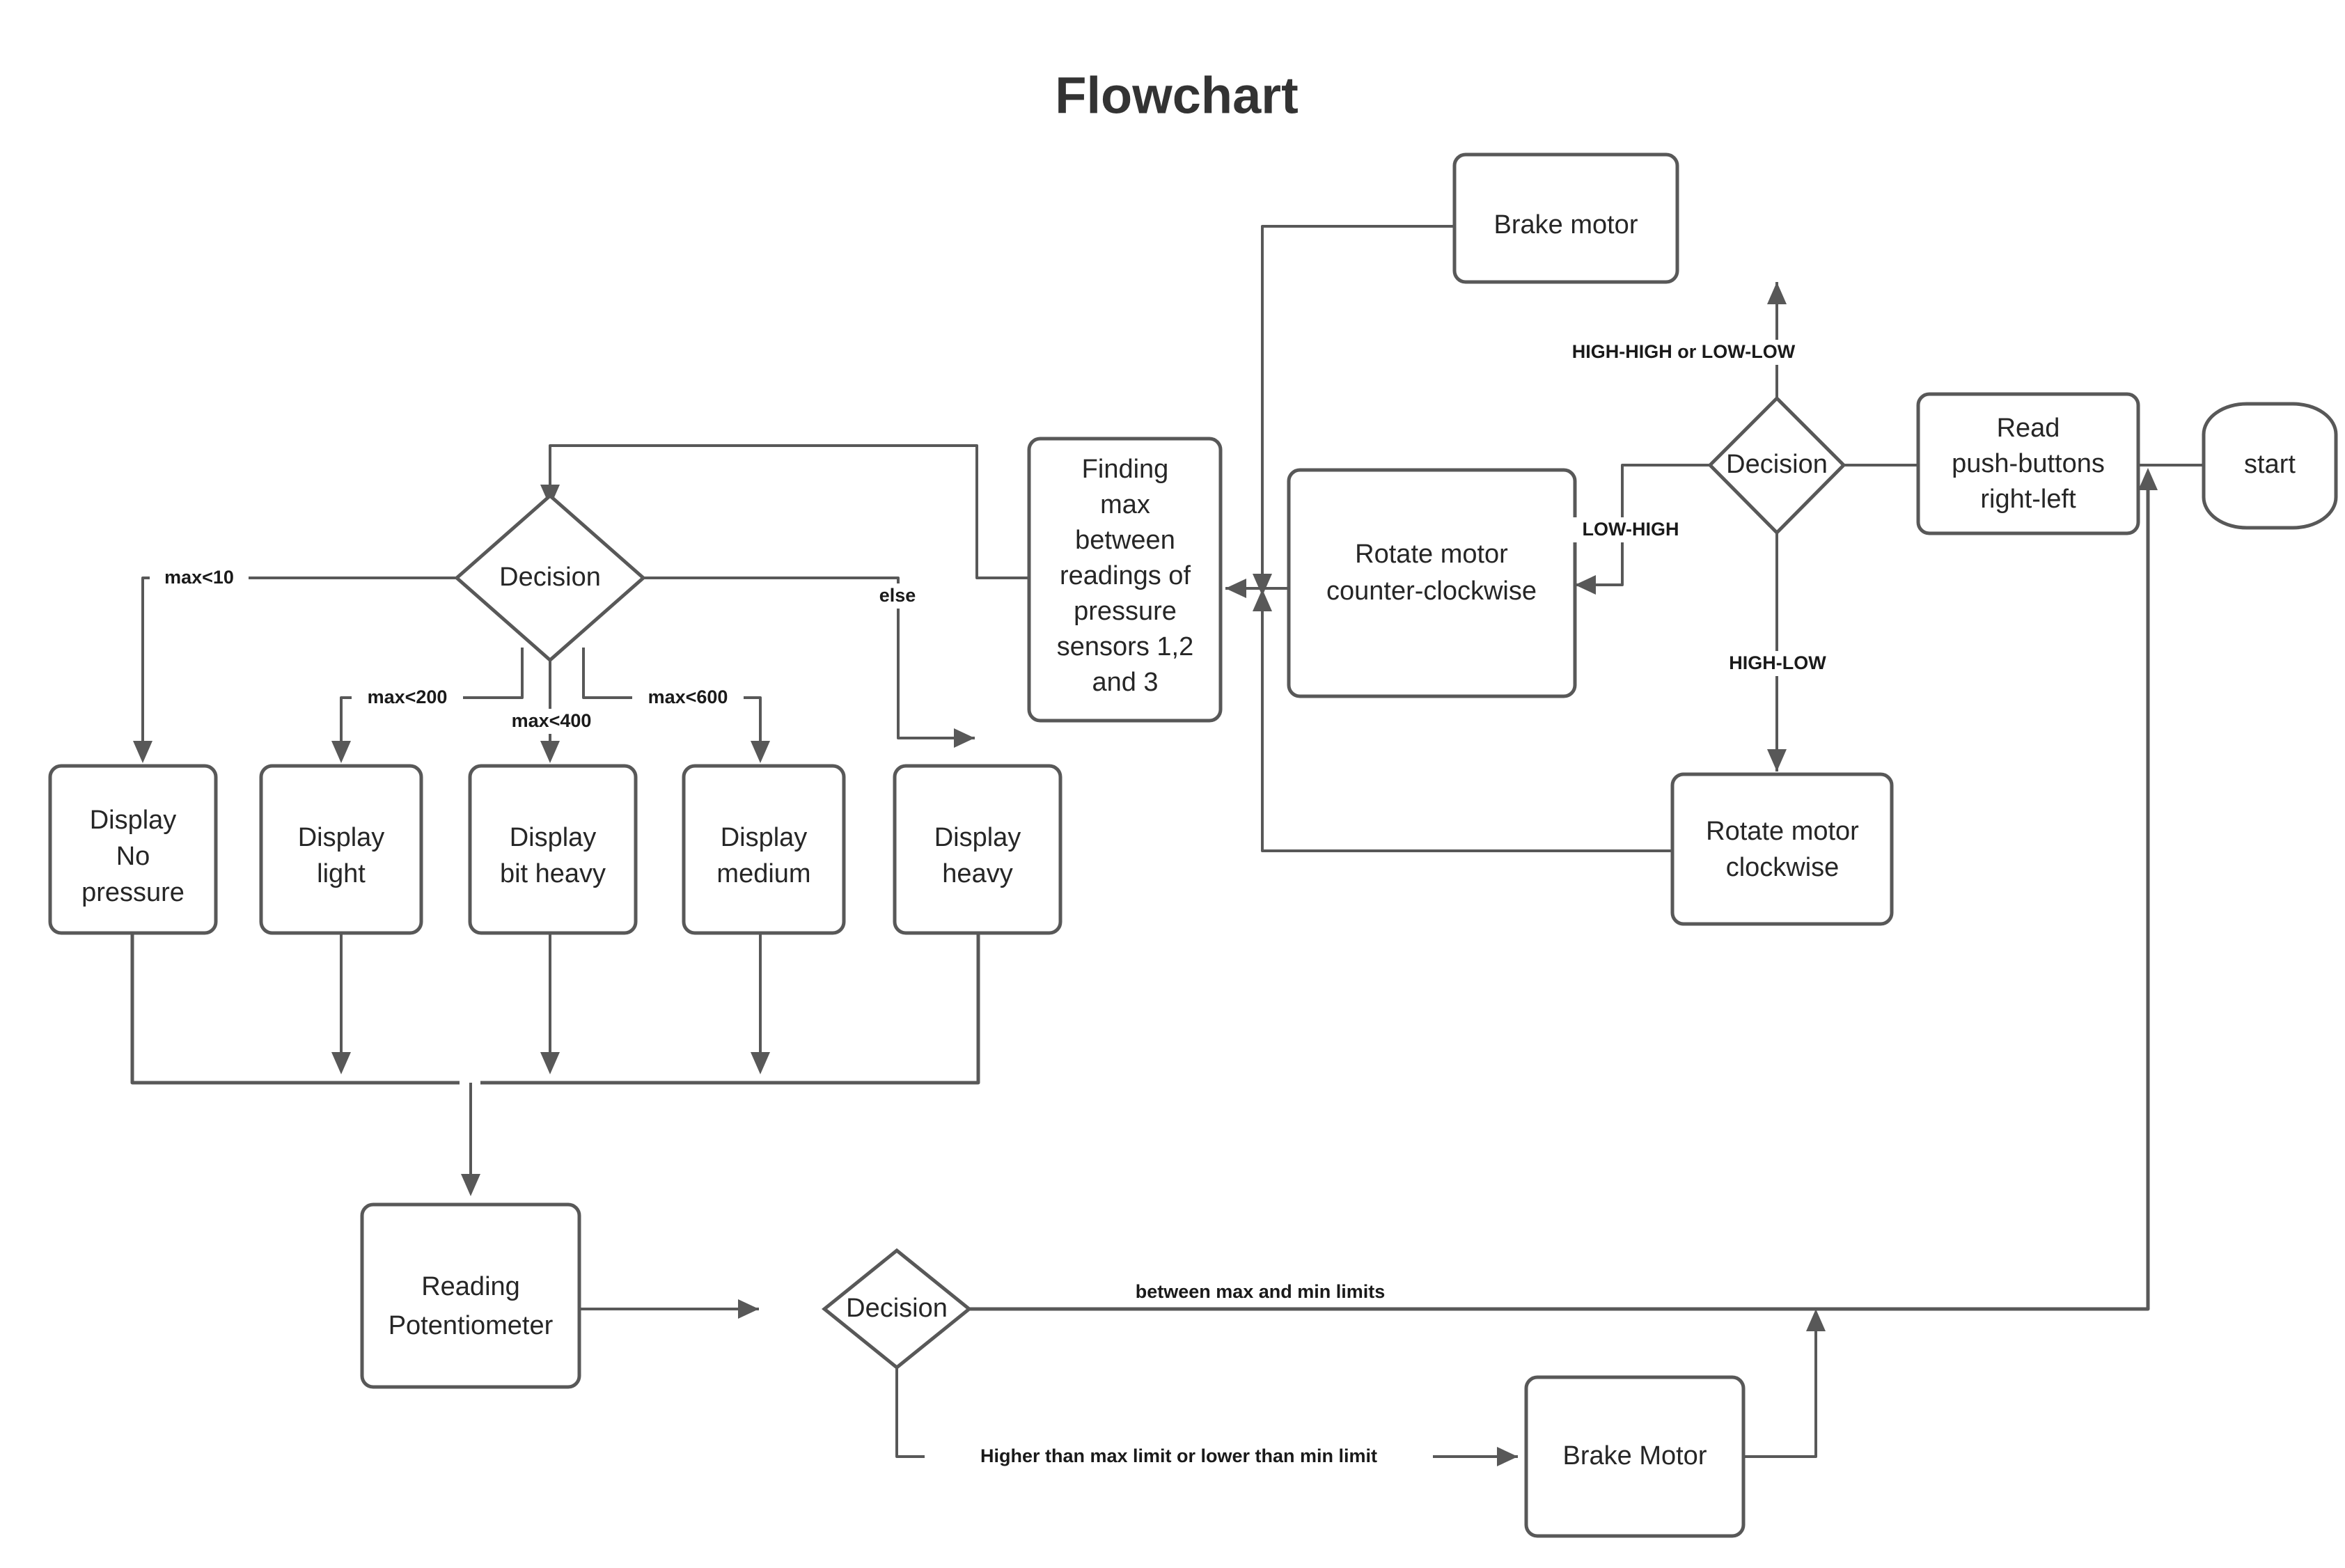 Image resolution: width=2345 pixels, height=1568 pixels. What do you see at coordinates (1125, 540) in the screenshot?
I see `node-finding-max-line3: between` at bounding box center [1125, 540].